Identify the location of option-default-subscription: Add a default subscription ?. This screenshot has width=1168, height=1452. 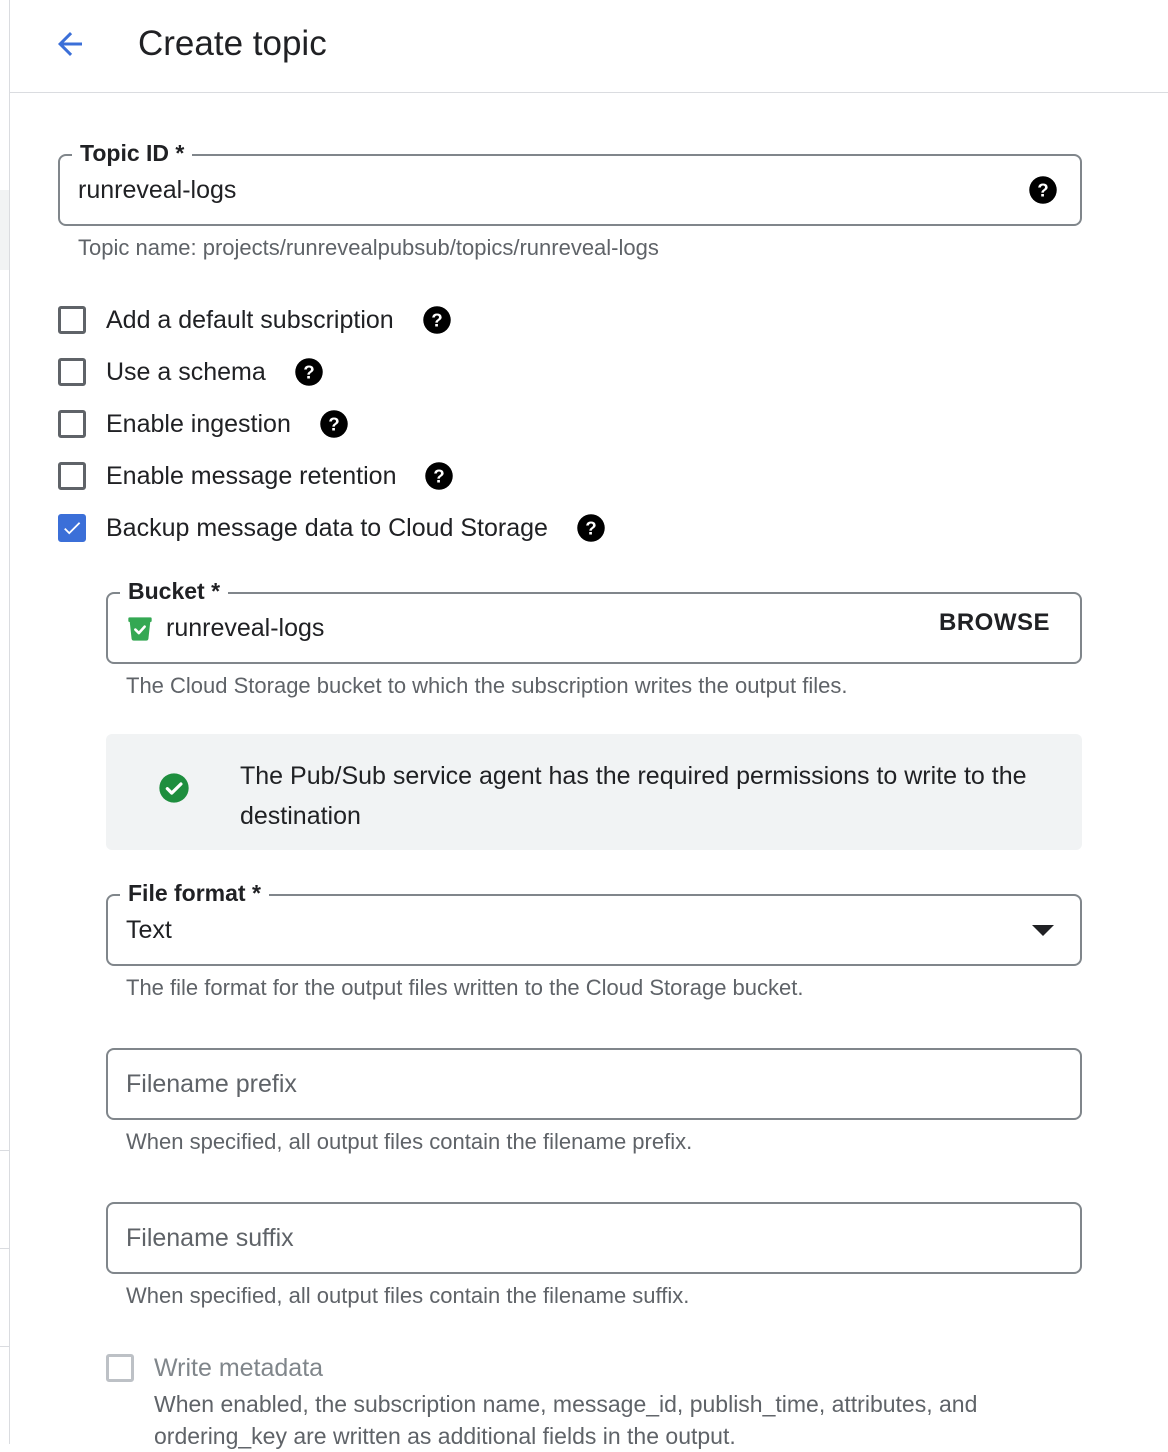
(255, 320).